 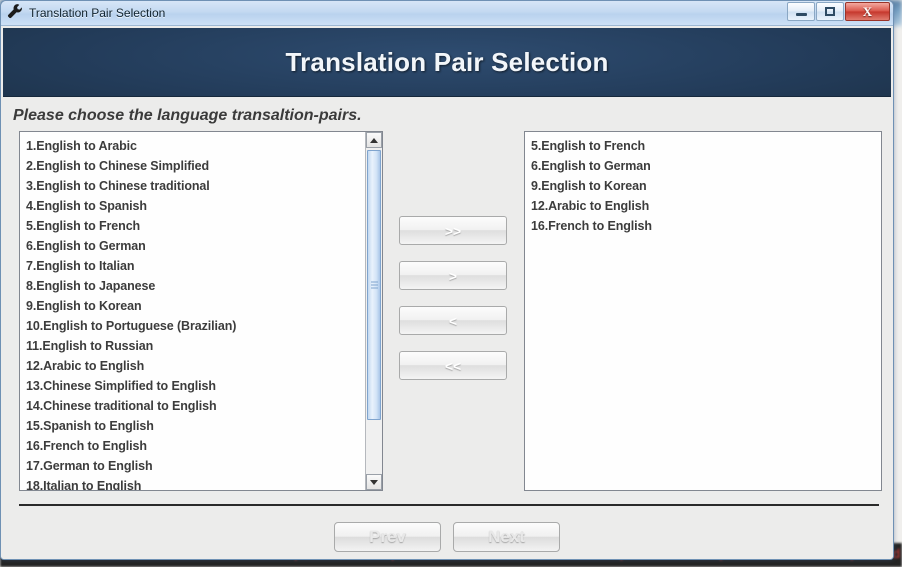 I want to click on transfer-button-group: >> > < <<, so click(x=453, y=298).